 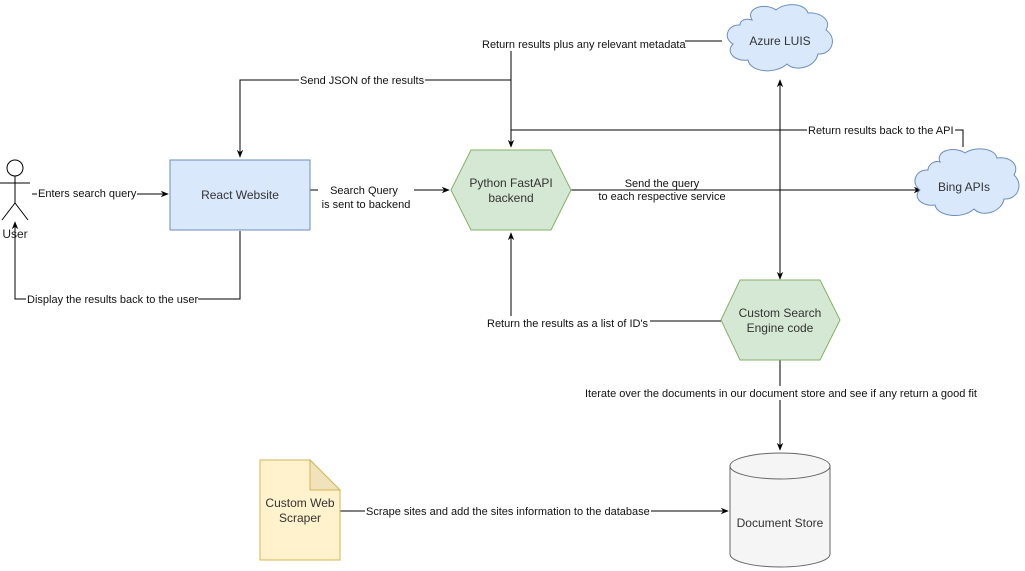 I want to click on user-label: User, so click(x=14, y=234).